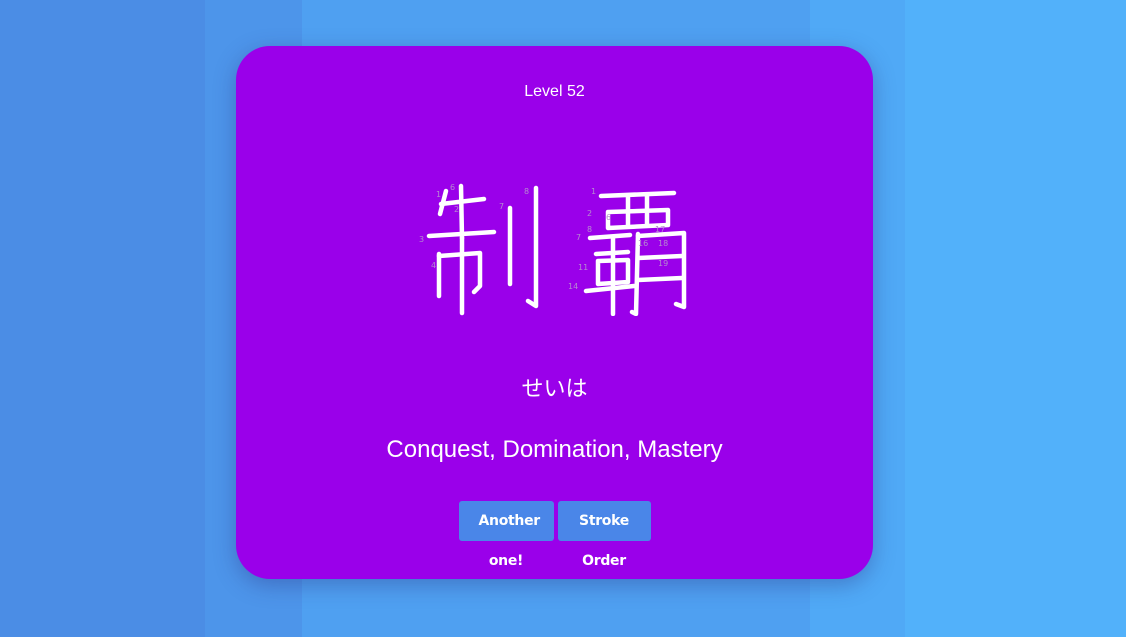 The image size is (1126, 637). I want to click on stroke-number: 11, so click(583, 267).